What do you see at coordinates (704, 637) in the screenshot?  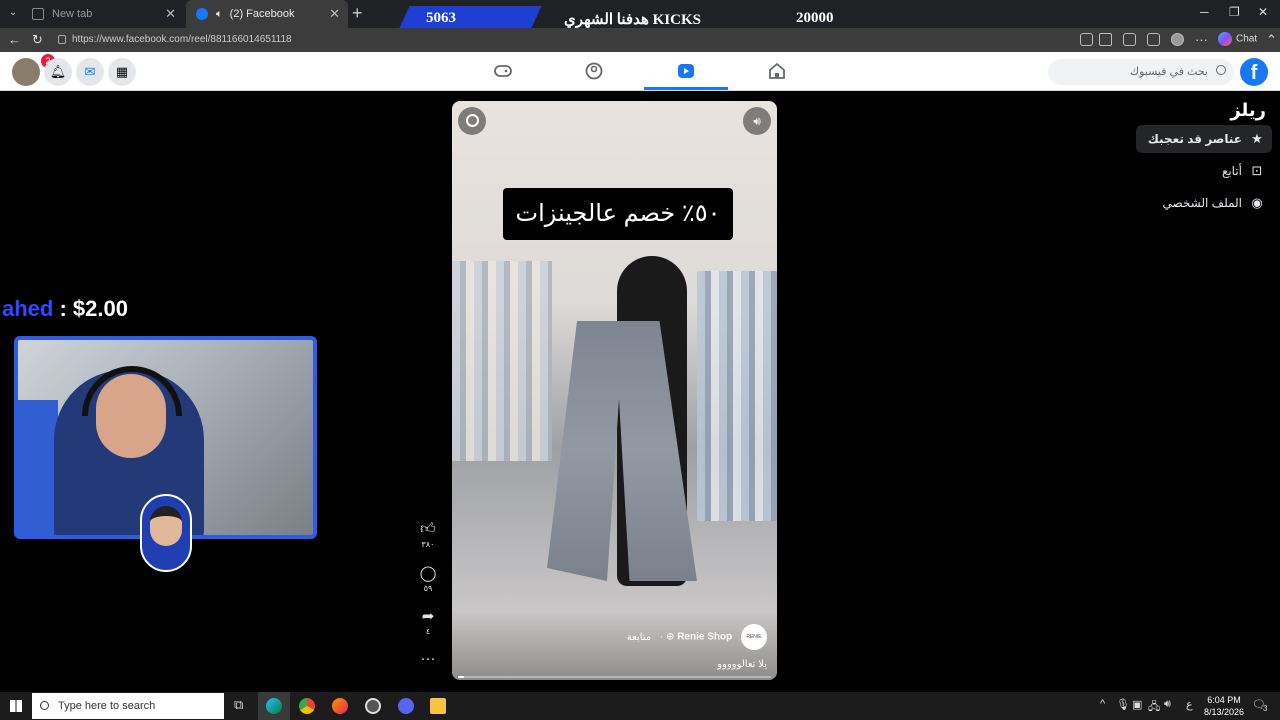 I see `shop-name: Renie Shop` at bounding box center [704, 637].